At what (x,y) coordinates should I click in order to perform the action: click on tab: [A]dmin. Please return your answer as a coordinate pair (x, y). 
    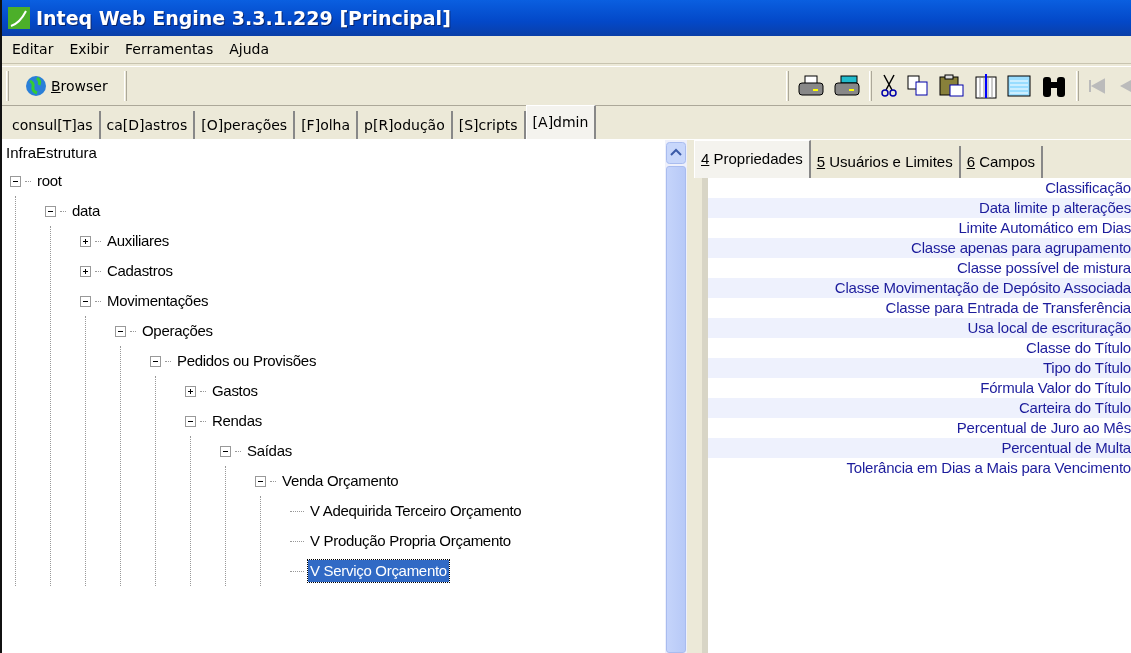
    Looking at the image, I should click on (561, 122).